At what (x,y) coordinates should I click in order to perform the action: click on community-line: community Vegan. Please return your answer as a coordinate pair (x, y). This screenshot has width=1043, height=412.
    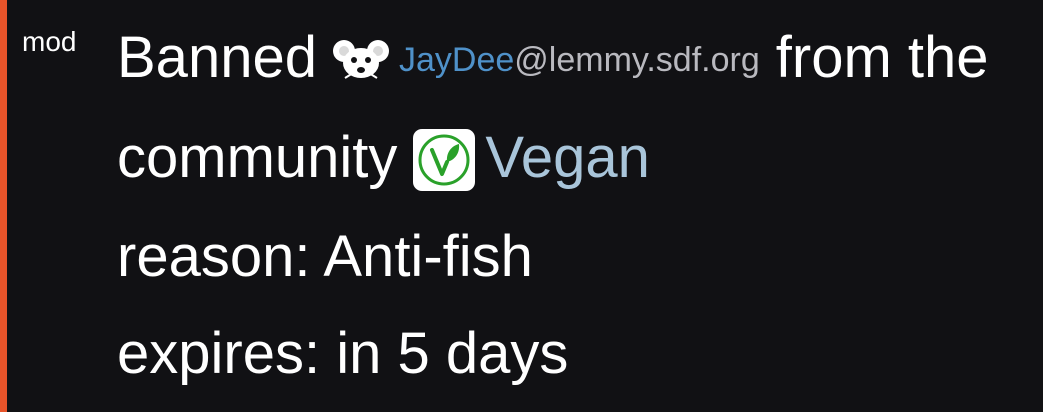
    Looking at the image, I should click on (383, 158).